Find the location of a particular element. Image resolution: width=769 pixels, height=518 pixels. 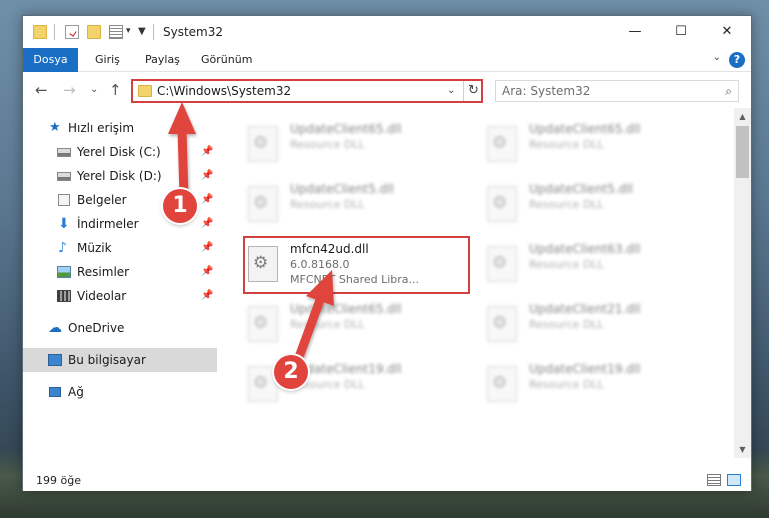

step-1-badge: 1 is located at coordinates (180, 206).